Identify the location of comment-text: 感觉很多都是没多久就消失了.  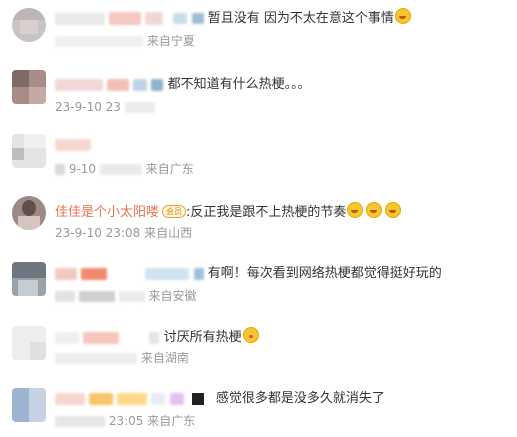
(300, 398).